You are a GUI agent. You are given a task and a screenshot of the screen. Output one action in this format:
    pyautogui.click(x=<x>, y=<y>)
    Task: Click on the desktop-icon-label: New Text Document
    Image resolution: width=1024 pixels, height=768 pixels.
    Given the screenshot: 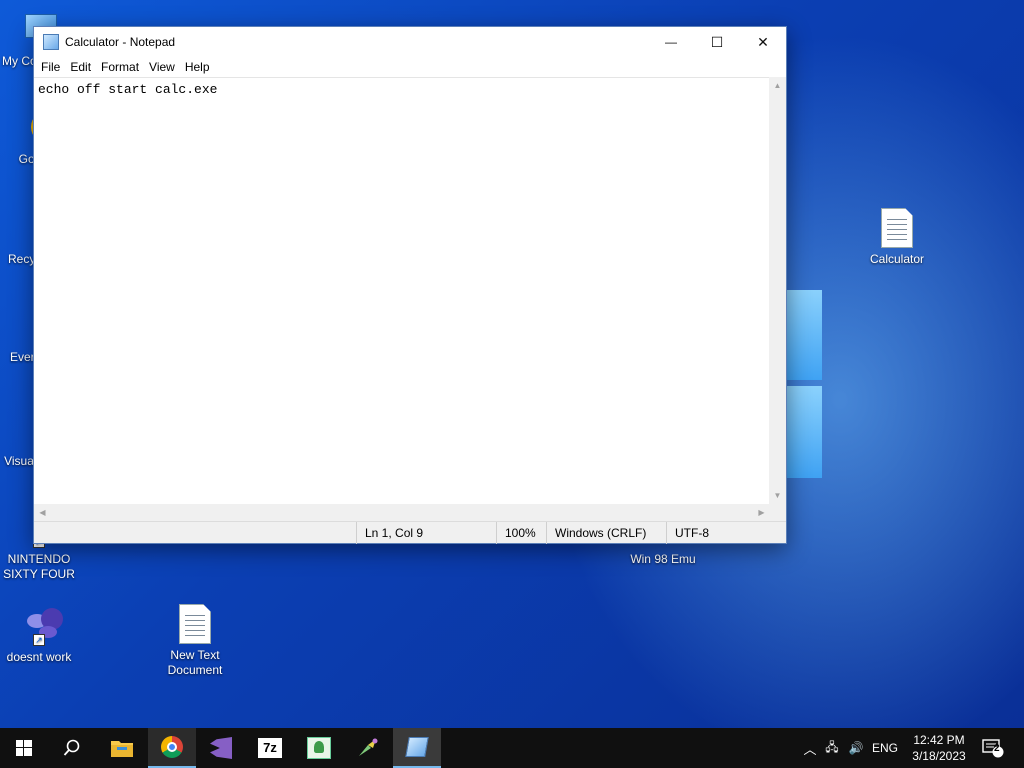 What is the action you would take?
    pyautogui.click(x=195, y=662)
    